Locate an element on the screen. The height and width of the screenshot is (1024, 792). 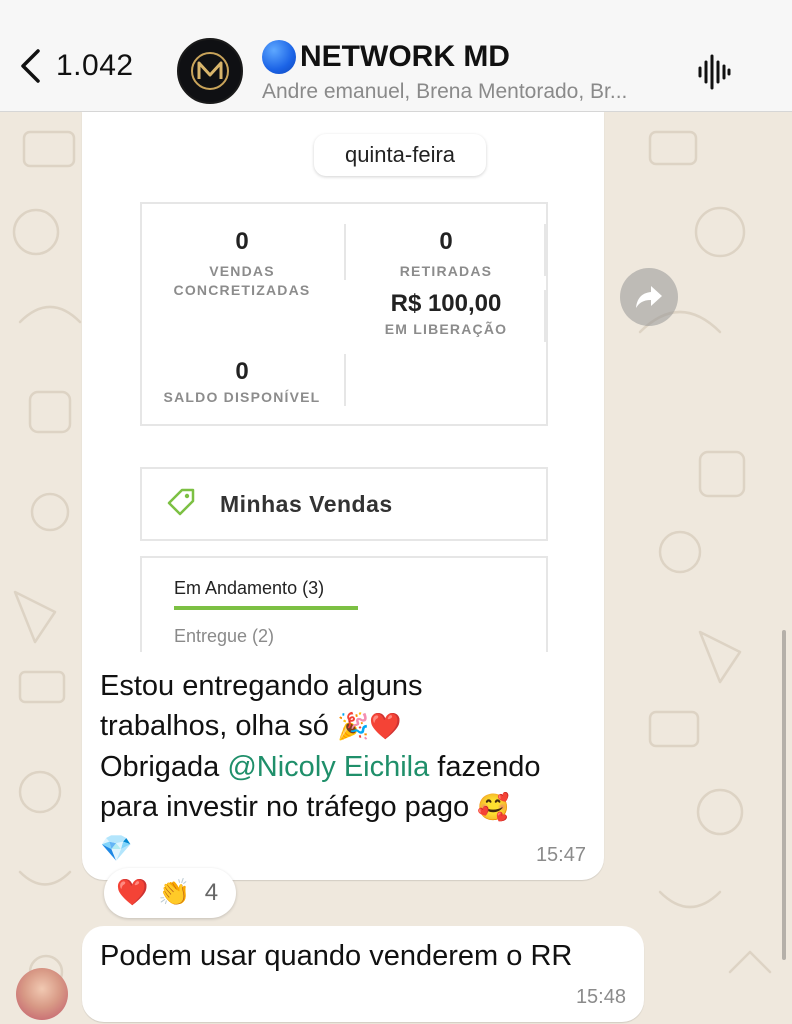
party-heart-emojis: 🎉❤️ is located at coordinates (369, 727).